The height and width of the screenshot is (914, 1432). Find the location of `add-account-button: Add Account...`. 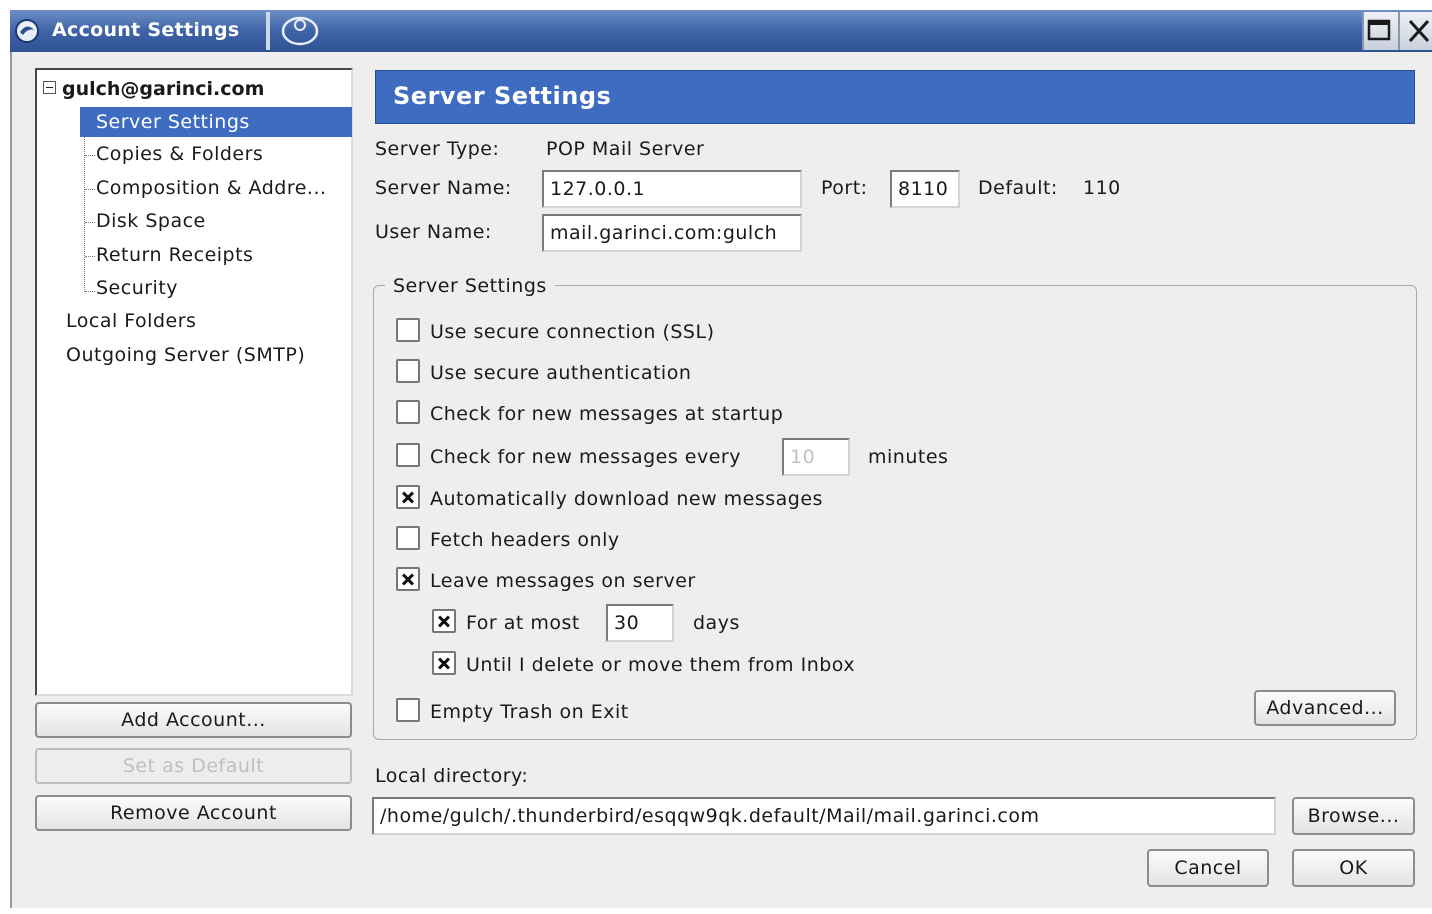

add-account-button: Add Account... is located at coordinates (193, 720).